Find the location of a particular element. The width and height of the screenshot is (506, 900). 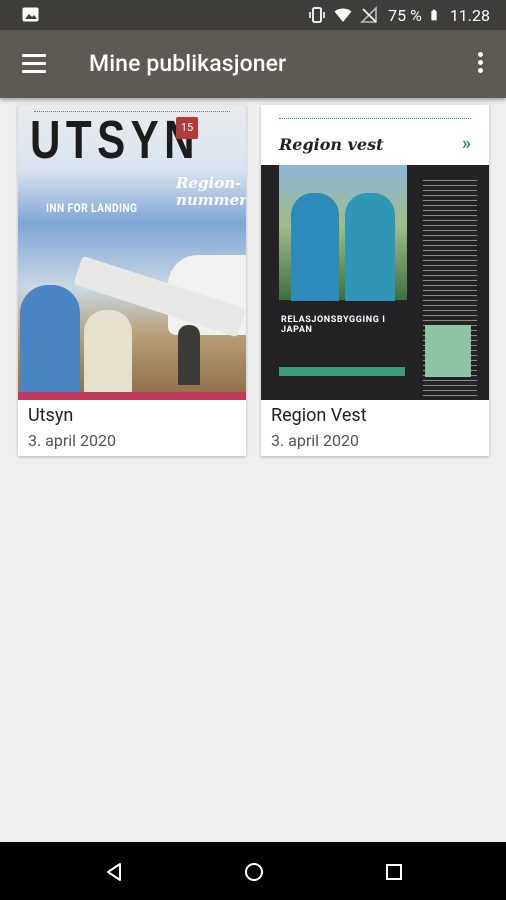

battery-percent: 75 % is located at coordinates (405, 15).